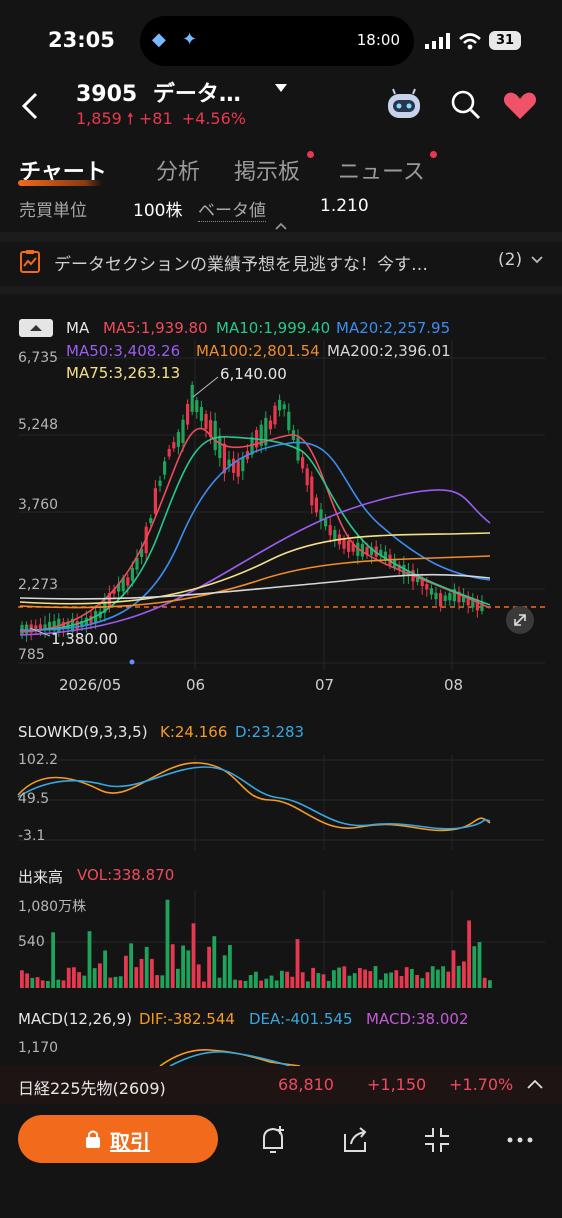 Image resolution: width=562 pixels, height=1218 pixels. I want to click on share-icon, so click(355, 1140).